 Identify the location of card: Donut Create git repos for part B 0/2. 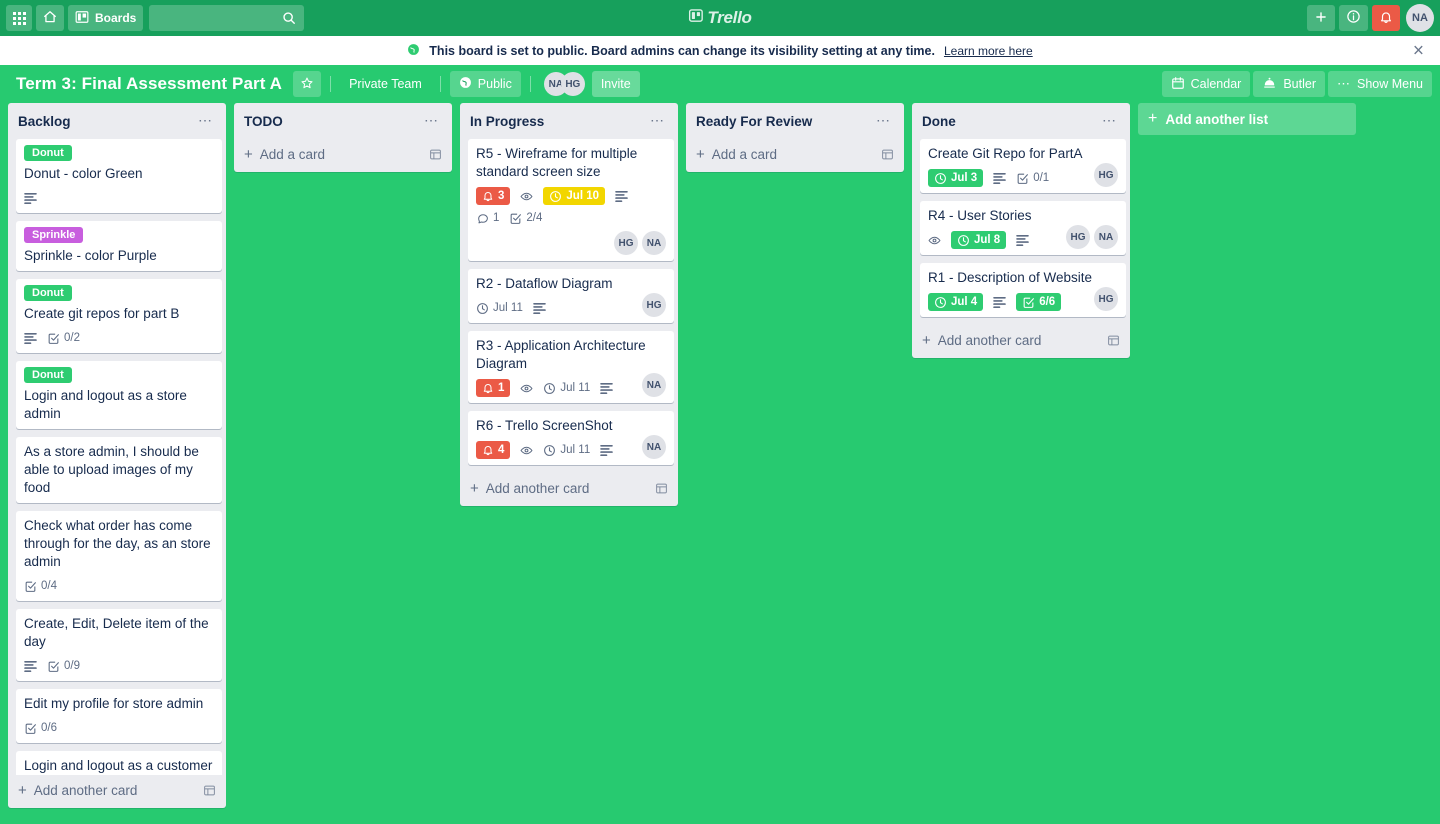
(119, 316).